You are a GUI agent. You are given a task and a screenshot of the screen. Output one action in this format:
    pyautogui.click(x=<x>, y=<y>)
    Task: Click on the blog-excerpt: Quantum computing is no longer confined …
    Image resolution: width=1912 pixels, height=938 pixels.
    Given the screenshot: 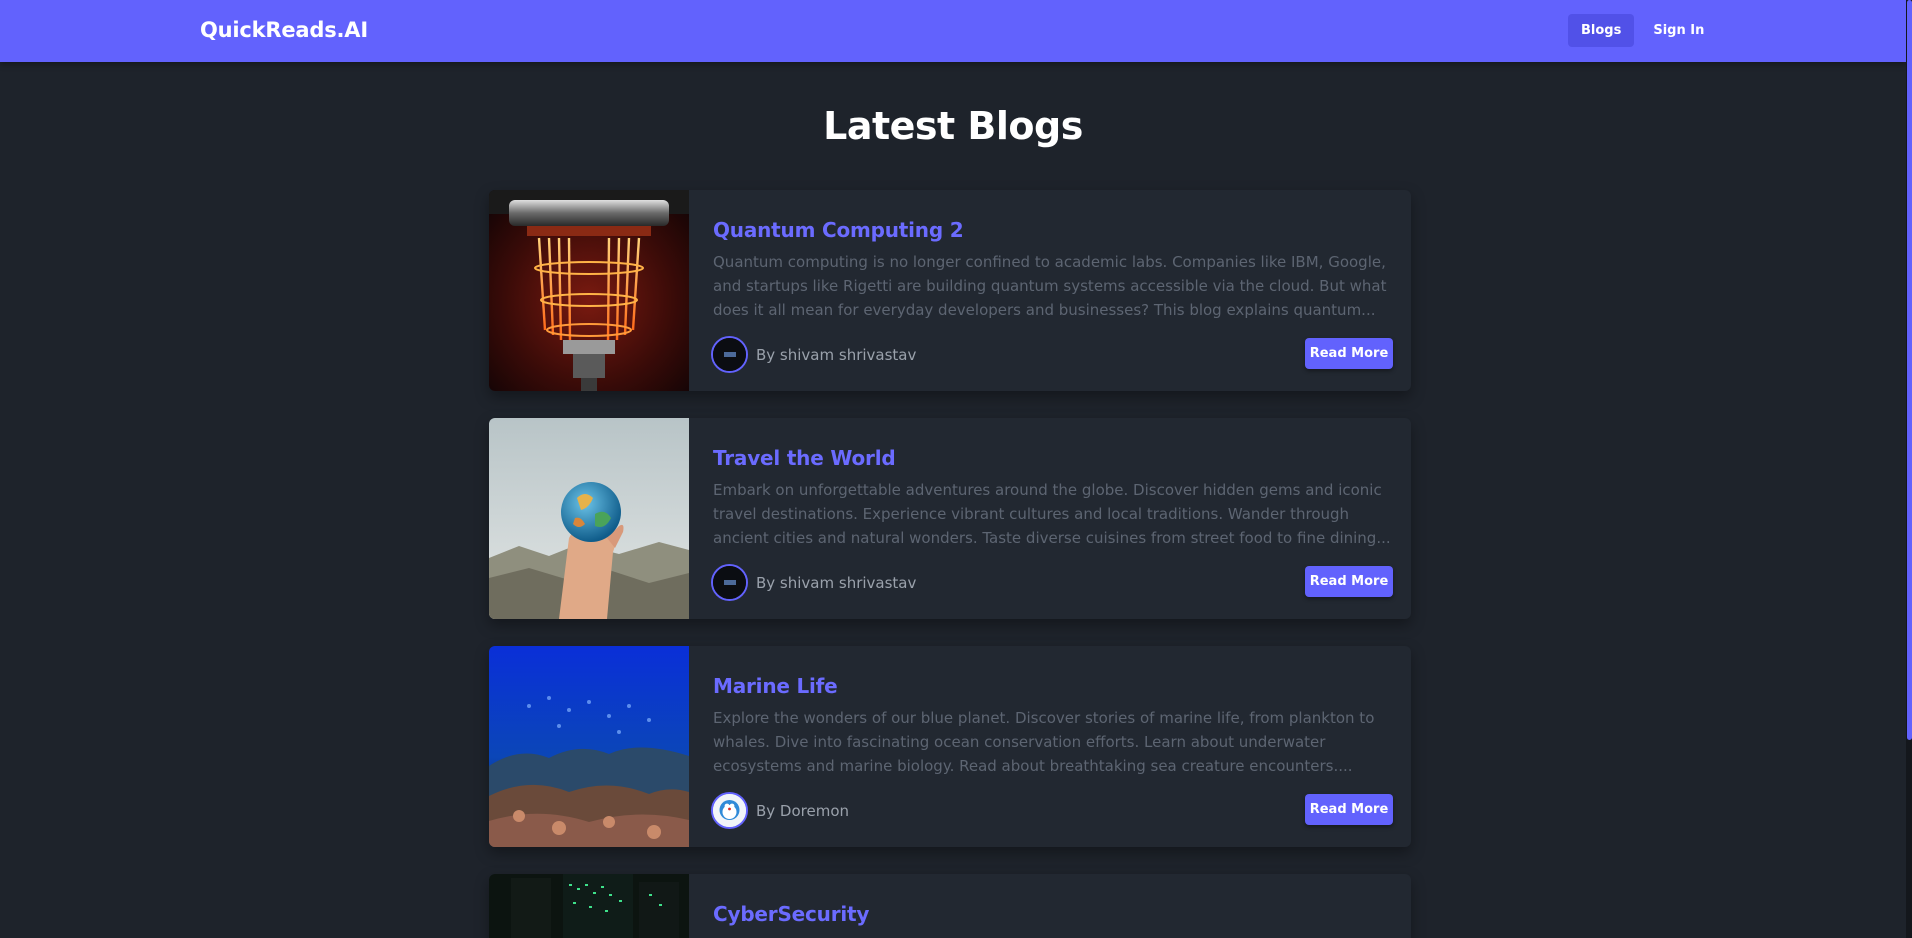 What is the action you would take?
    pyautogui.click(x=1050, y=286)
    